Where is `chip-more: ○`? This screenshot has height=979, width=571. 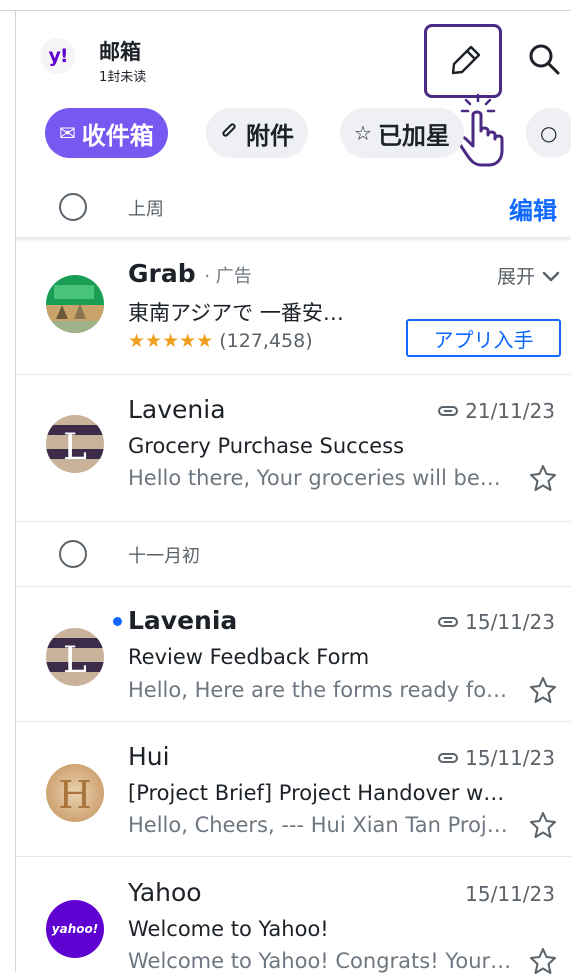 chip-more: ○ is located at coordinates (548, 133).